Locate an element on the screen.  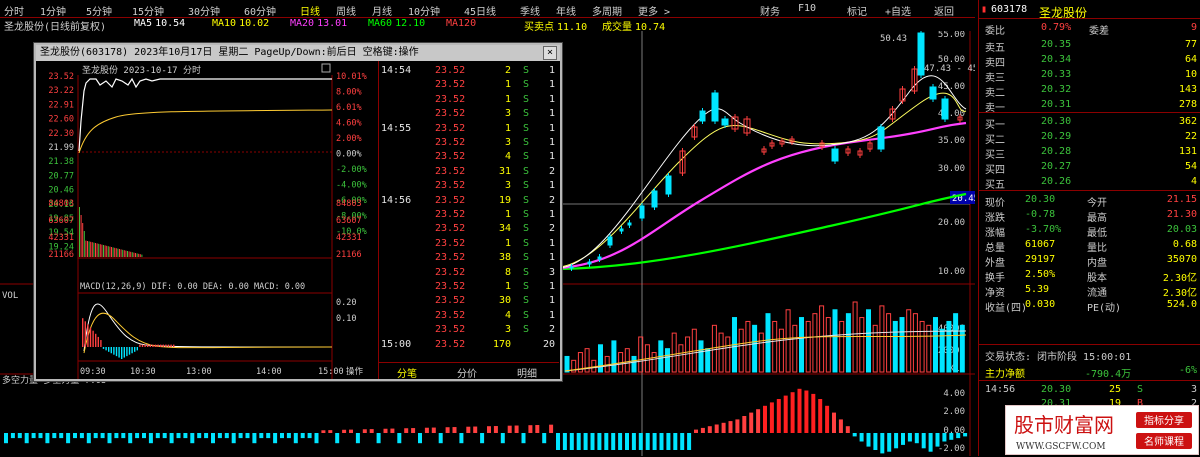
right-tick-row-0: 14:56 20.30 25 S 3 is located at coordinates (1089, 390).